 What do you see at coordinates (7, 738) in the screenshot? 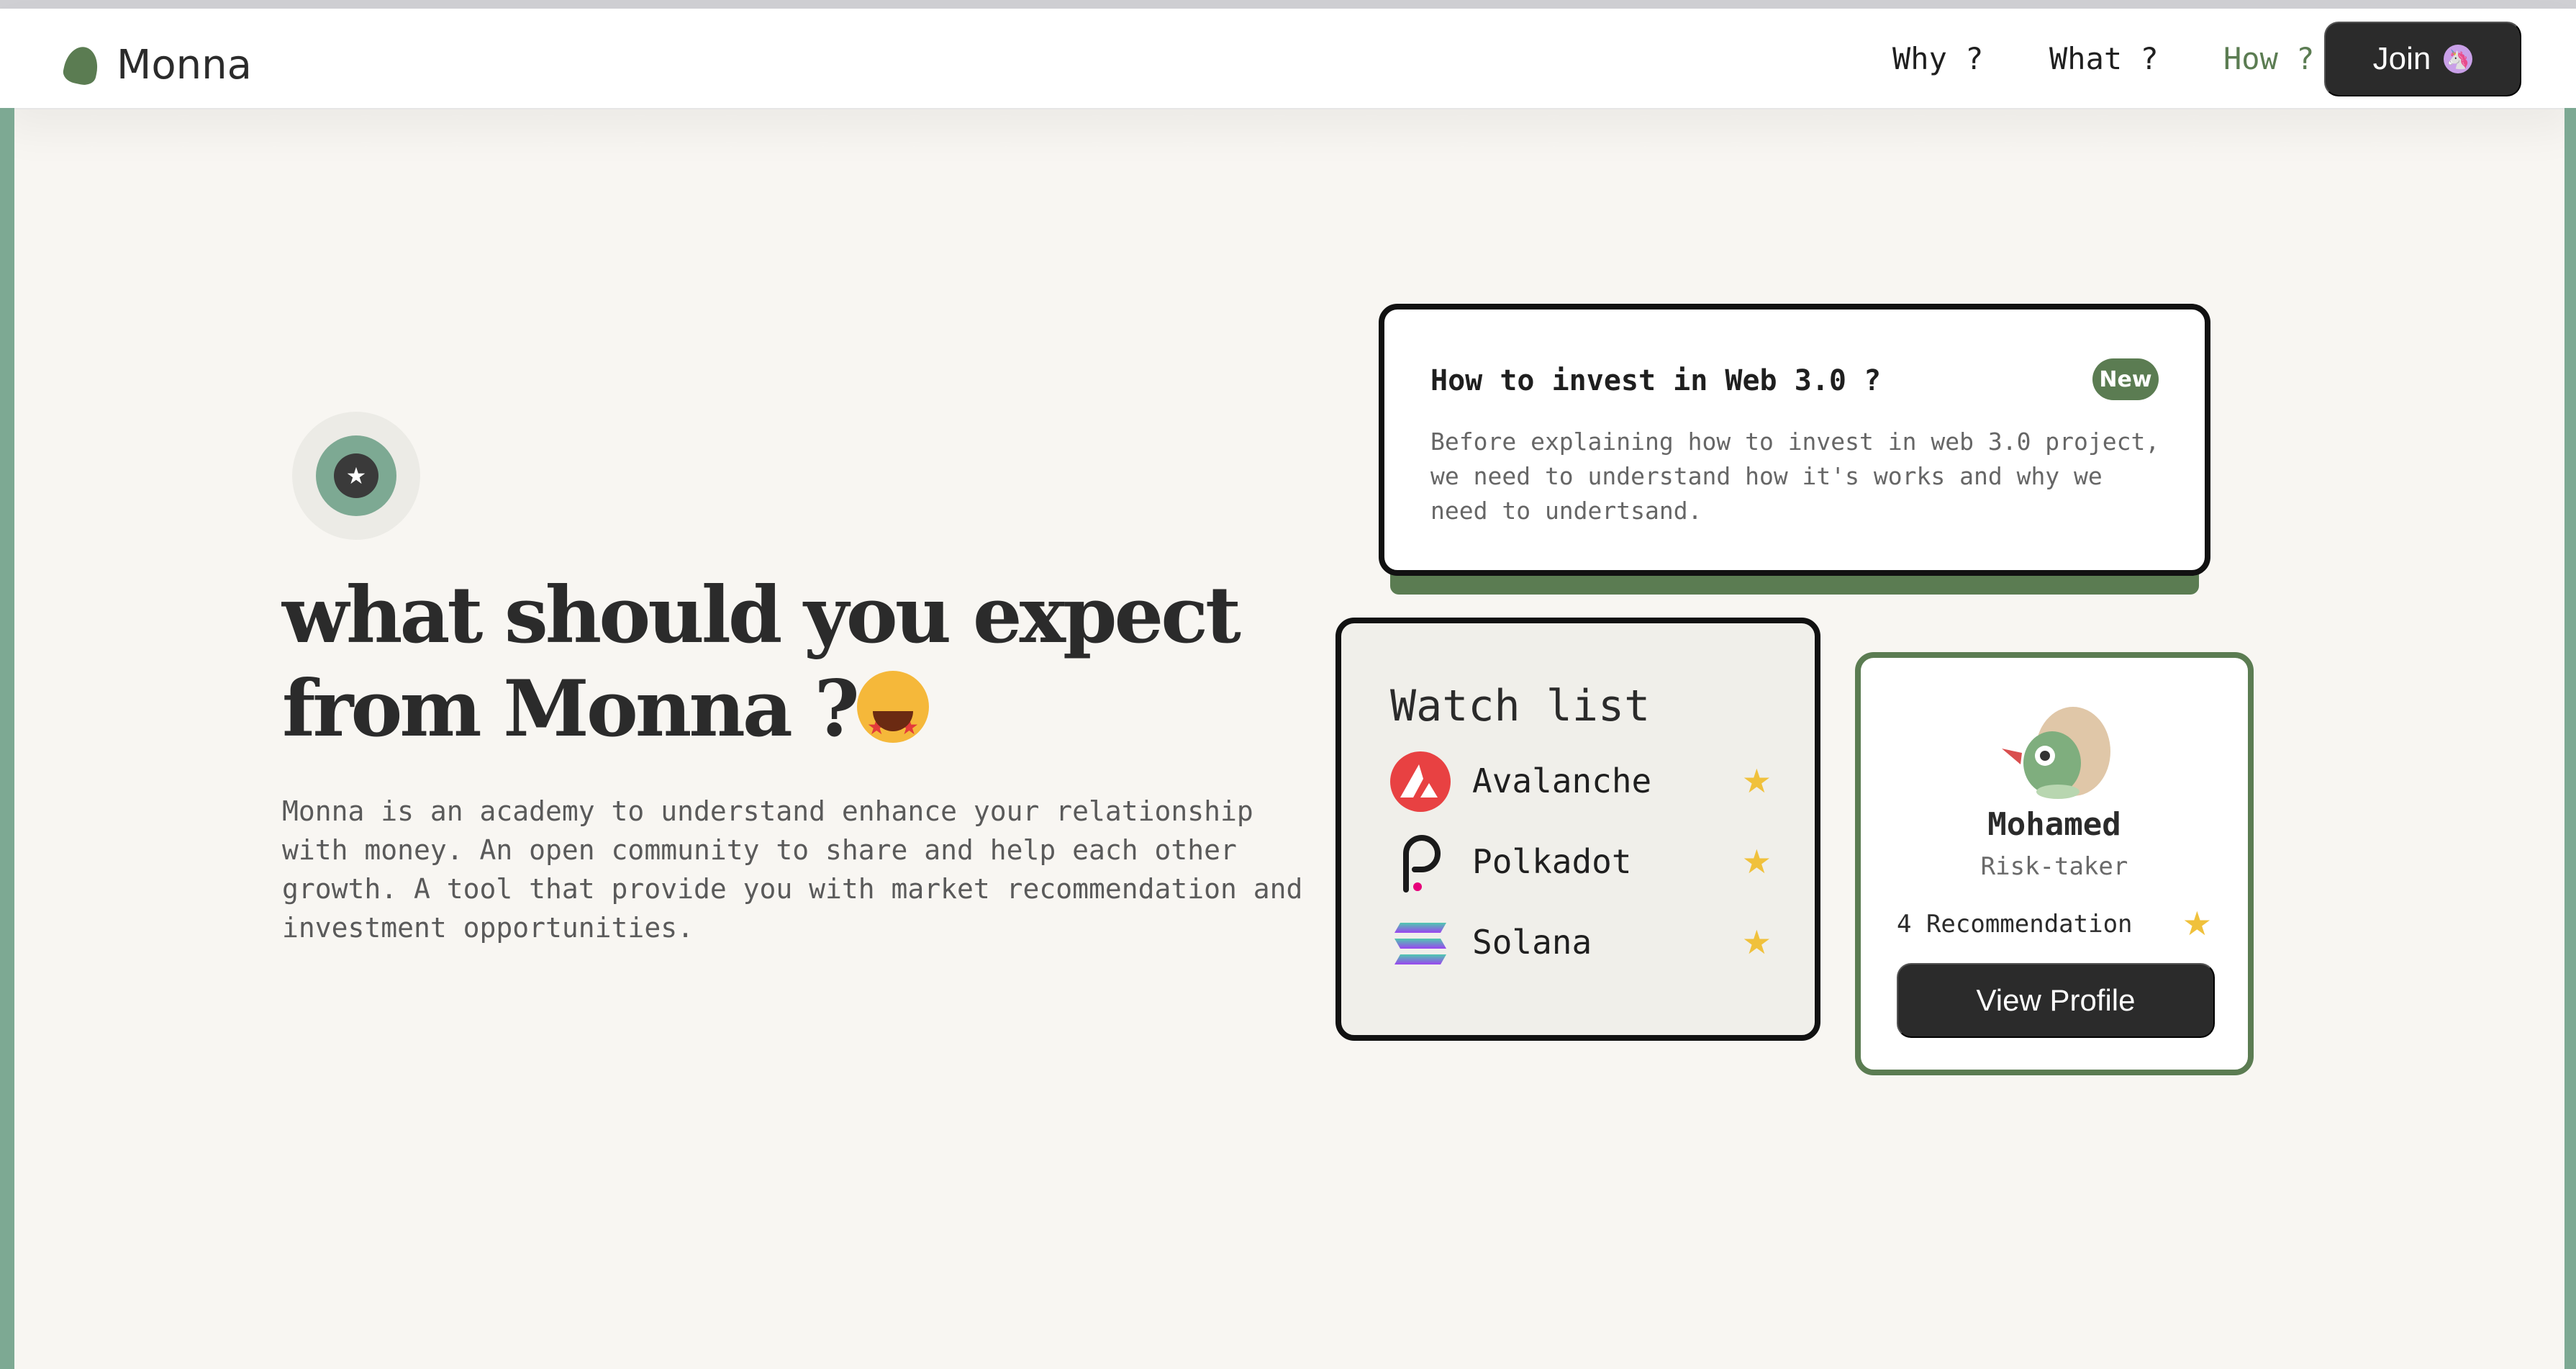
I see `left-accent-border` at bounding box center [7, 738].